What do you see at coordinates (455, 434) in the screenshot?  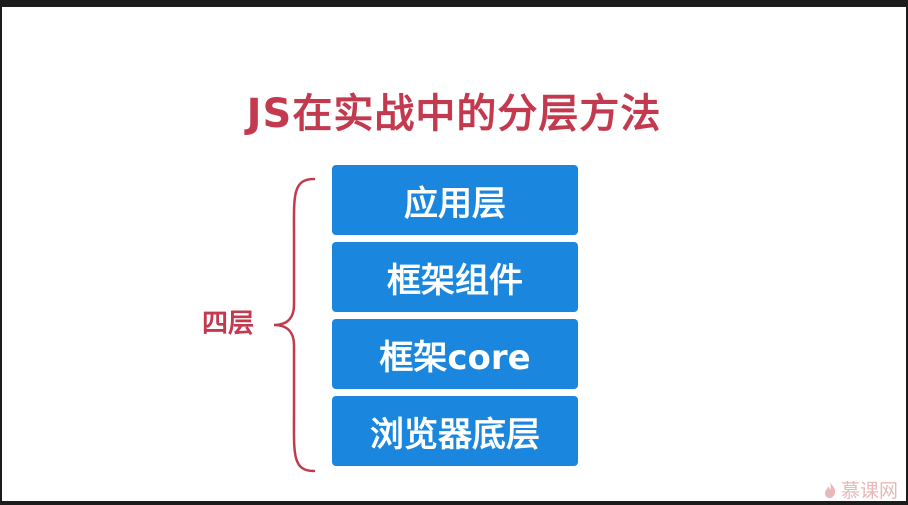 I see `layer-label: 浏览器底层` at bounding box center [455, 434].